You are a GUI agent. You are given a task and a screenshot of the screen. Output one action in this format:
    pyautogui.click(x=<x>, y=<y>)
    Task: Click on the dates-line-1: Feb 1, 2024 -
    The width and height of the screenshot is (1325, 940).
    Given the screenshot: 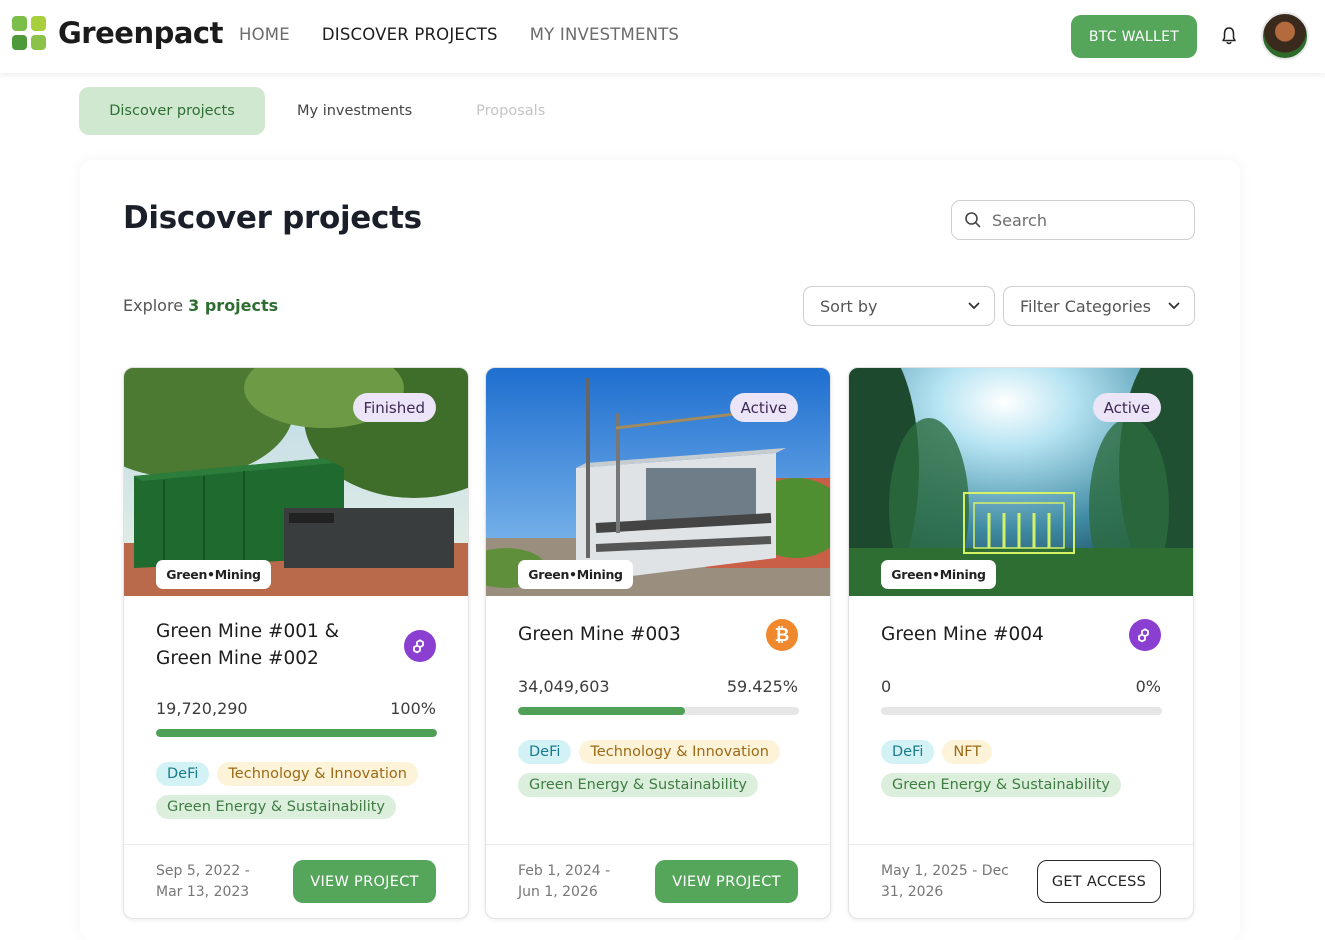 What is the action you would take?
    pyautogui.click(x=564, y=871)
    